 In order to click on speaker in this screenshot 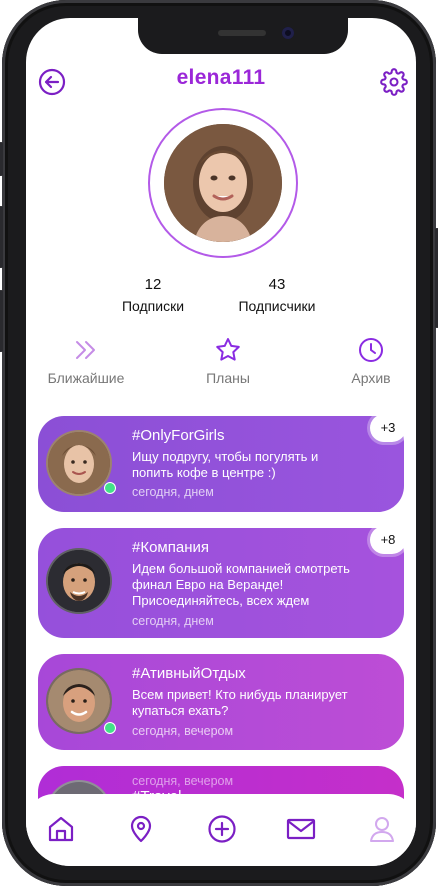, I will do `click(242, 33)`.